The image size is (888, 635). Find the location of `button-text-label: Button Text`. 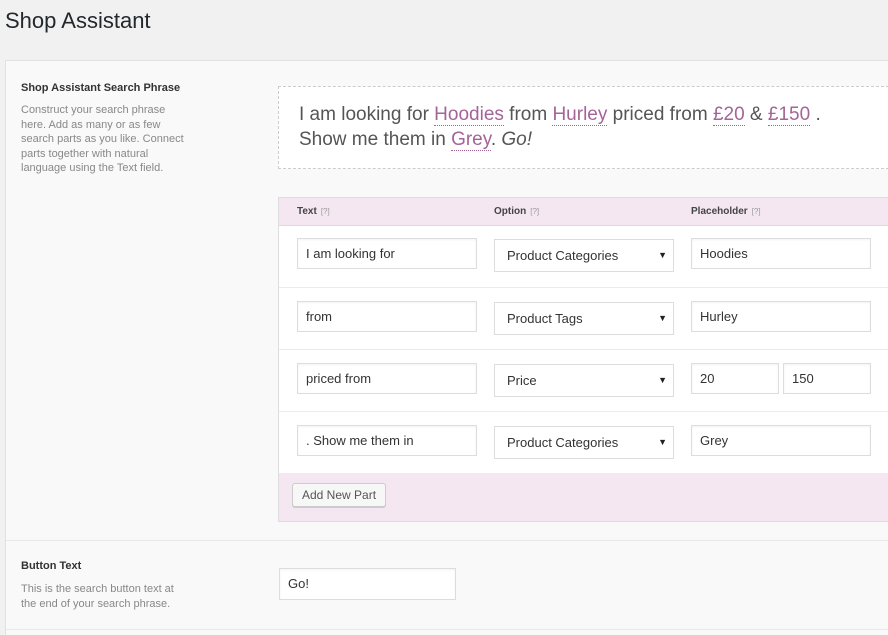

button-text-label: Button Text is located at coordinates (51, 566).